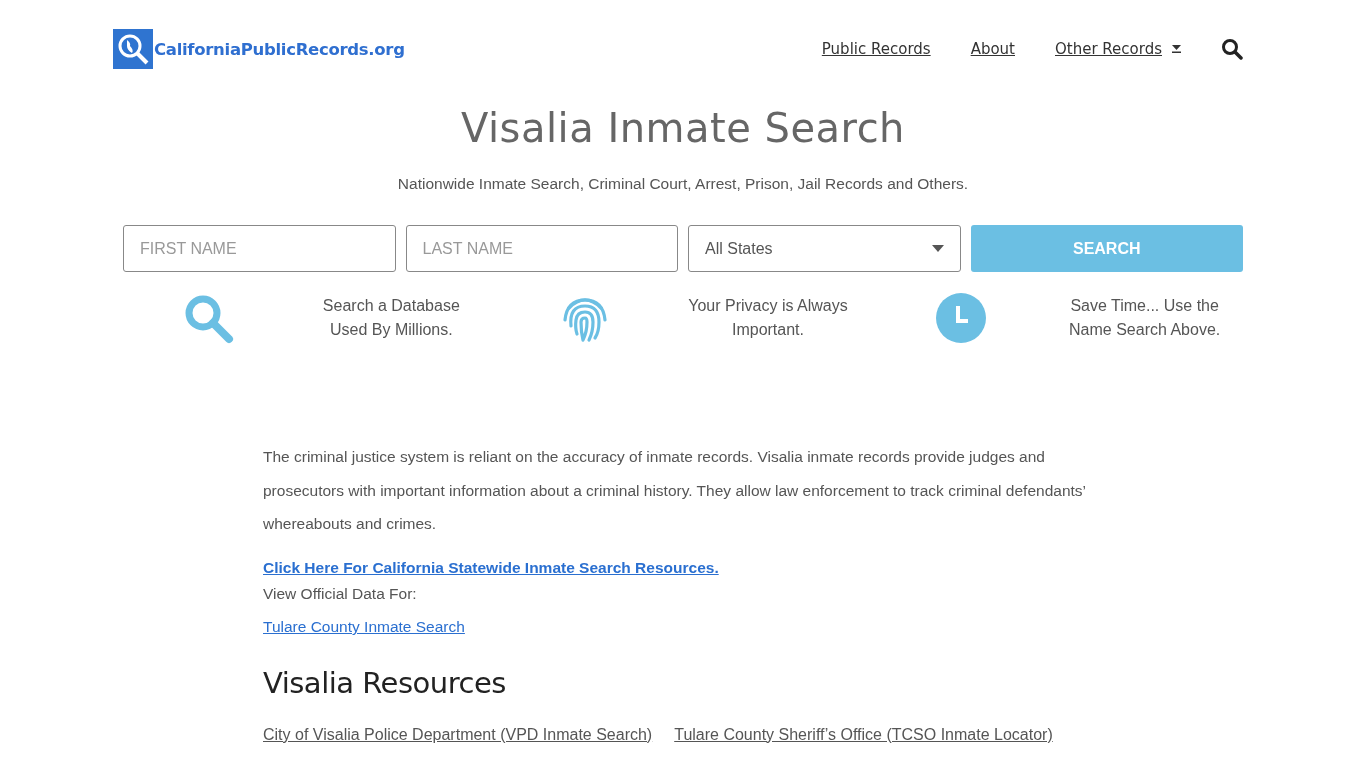  I want to click on subtitle: Nationwide Inmate Search, Criminal Court, Arrest, Prison, Jail Records and Others., so click(683, 184).